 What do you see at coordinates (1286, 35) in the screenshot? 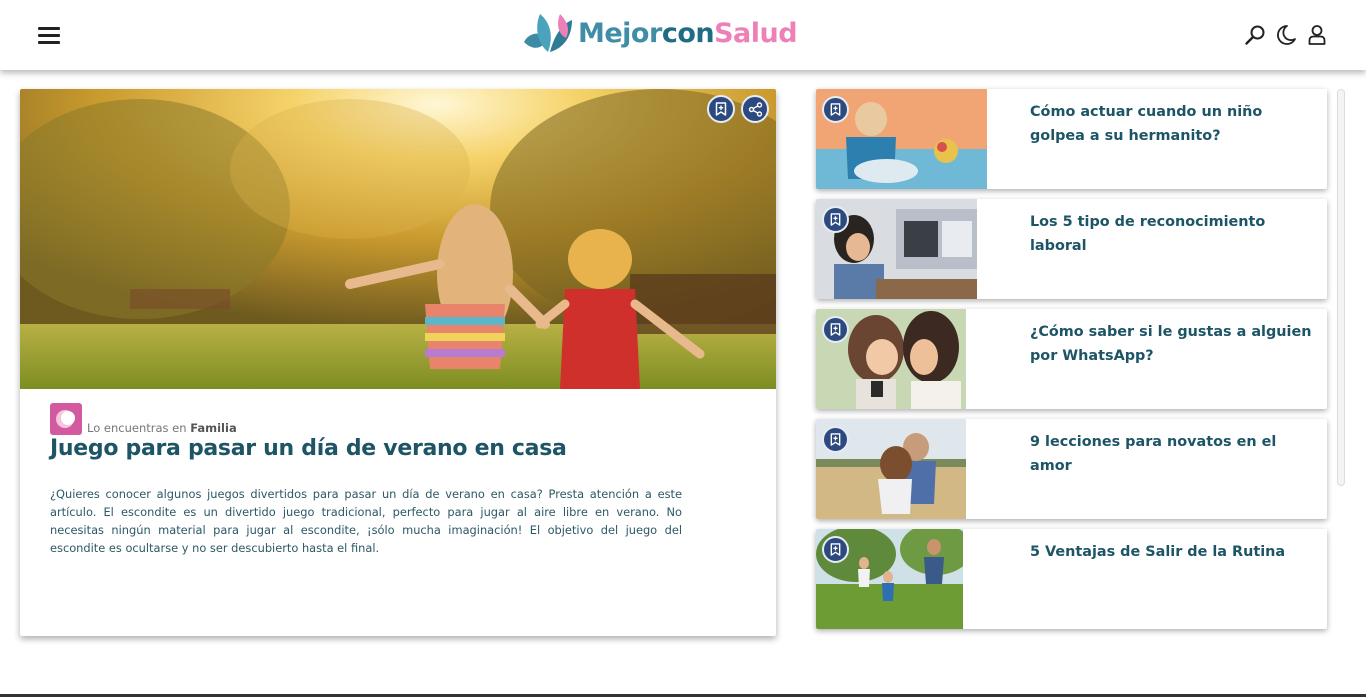
I see `moon-icon` at bounding box center [1286, 35].